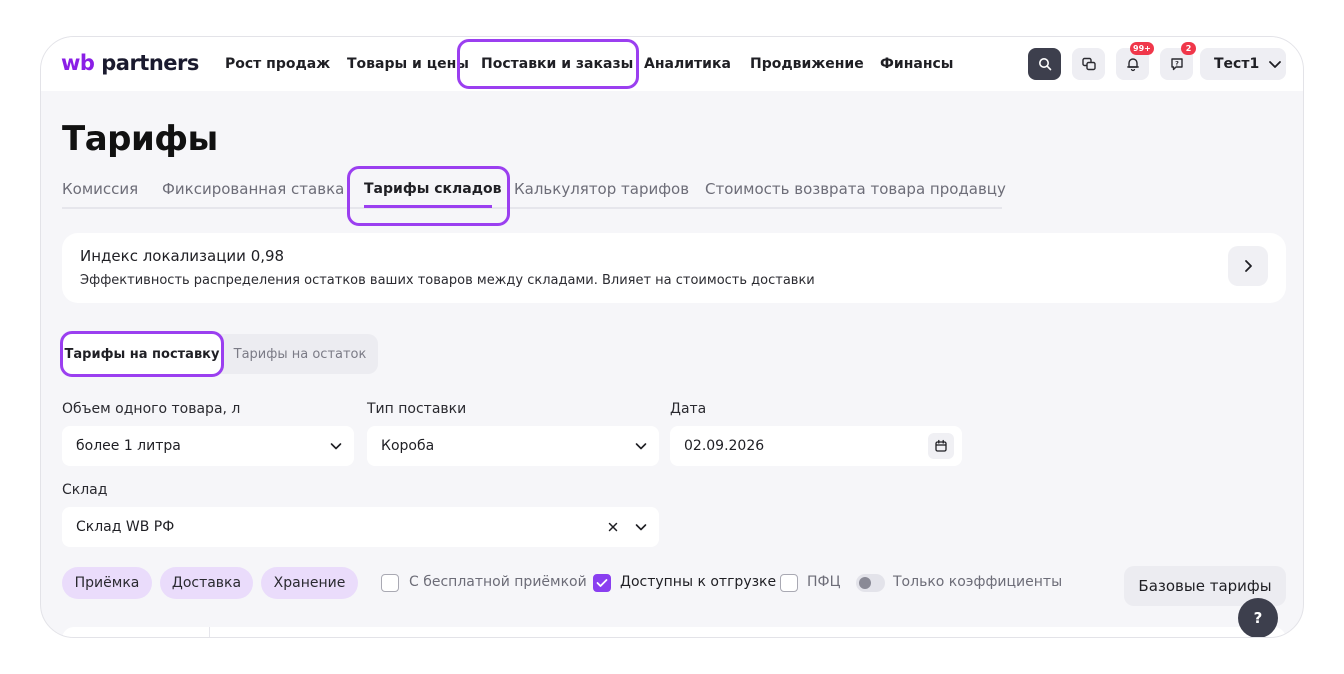  Describe the element at coordinates (107, 583) in the screenshot. I see `chip-acceptance: Приёмка` at that location.